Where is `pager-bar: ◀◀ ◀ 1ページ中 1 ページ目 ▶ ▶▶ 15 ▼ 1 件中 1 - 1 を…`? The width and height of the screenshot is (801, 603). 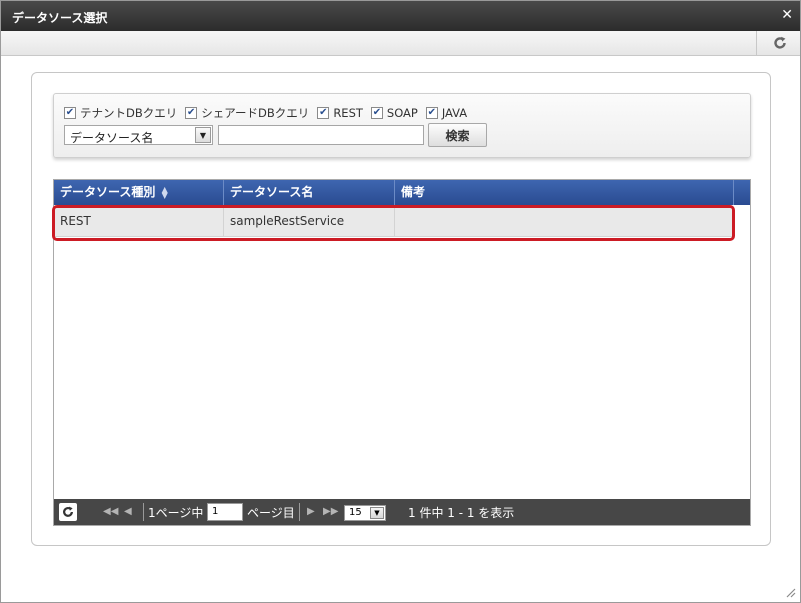
pager-bar: ◀◀ ◀ 1ページ中 1 ページ目 ▶ ▶▶ 15 ▼ 1 件中 1 - 1 を… is located at coordinates (402, 512).